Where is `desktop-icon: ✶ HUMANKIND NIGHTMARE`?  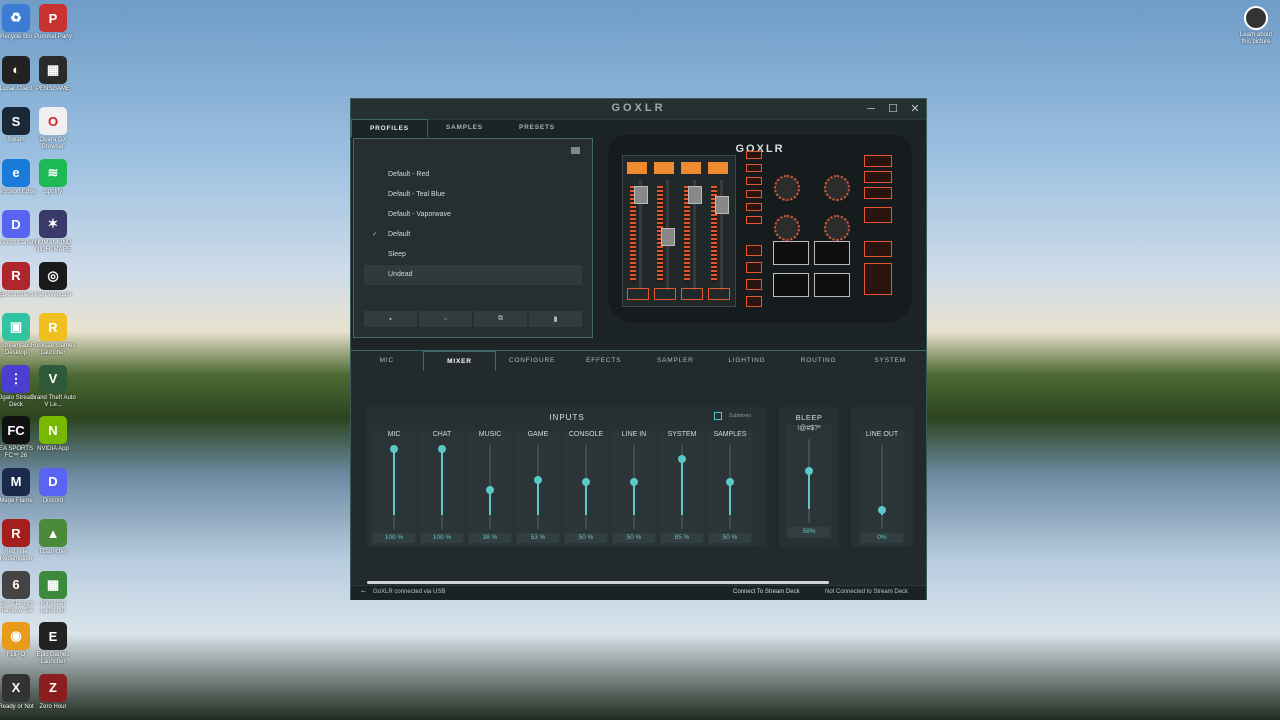
desktop-icon: ✶ HUMANKIND NIGHTMARE is located at coordinates (53, 232).